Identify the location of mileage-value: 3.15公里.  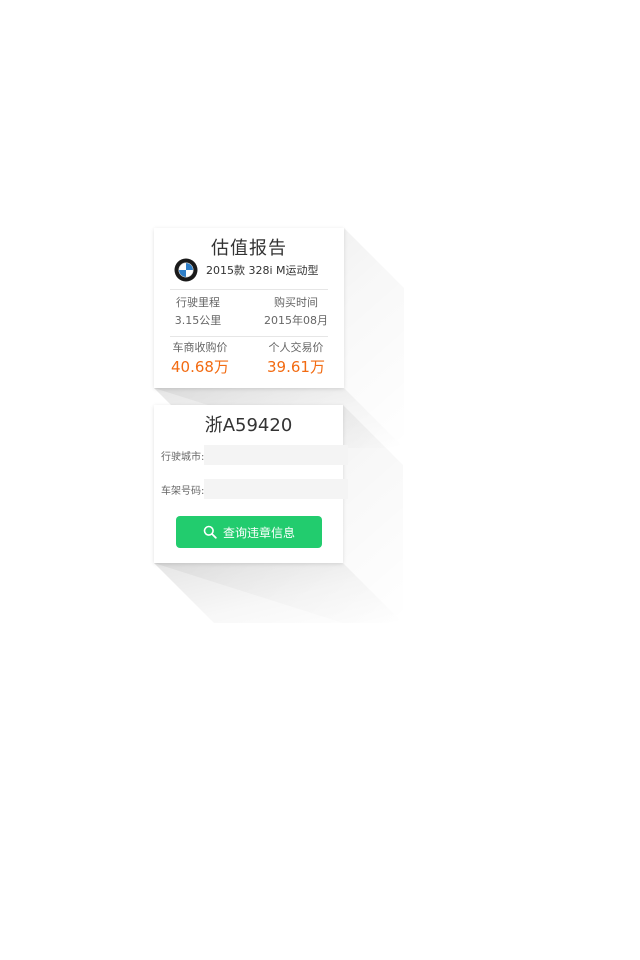
(198, 320).